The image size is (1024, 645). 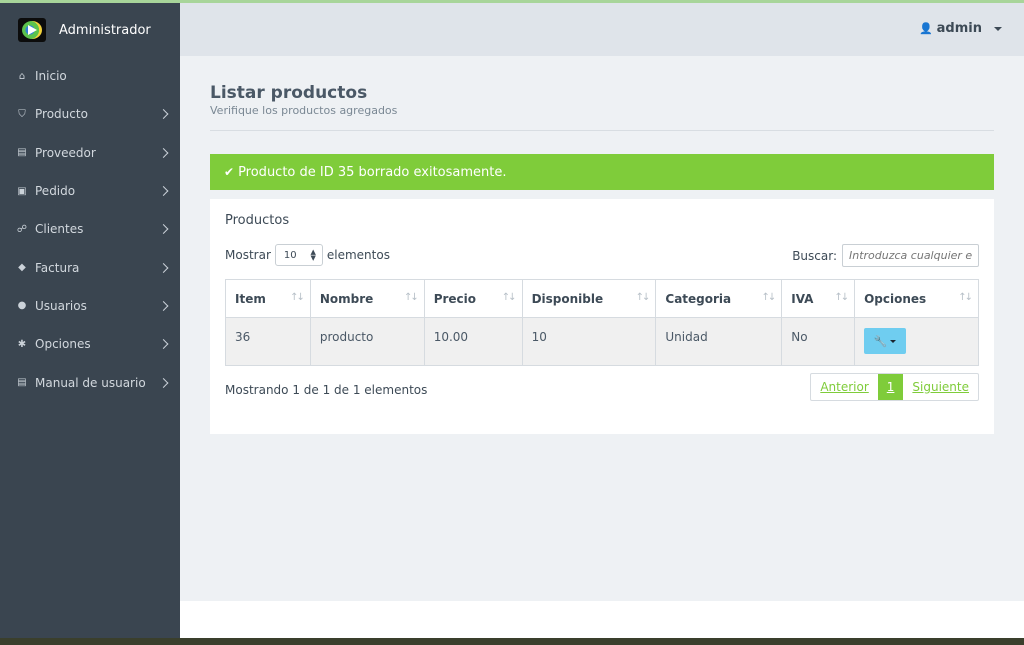 What do you see at coordinates (818, 298) in the screenshot?
I see `column-header-iva: IVA ↑↓` at bounding box center [818, 298].